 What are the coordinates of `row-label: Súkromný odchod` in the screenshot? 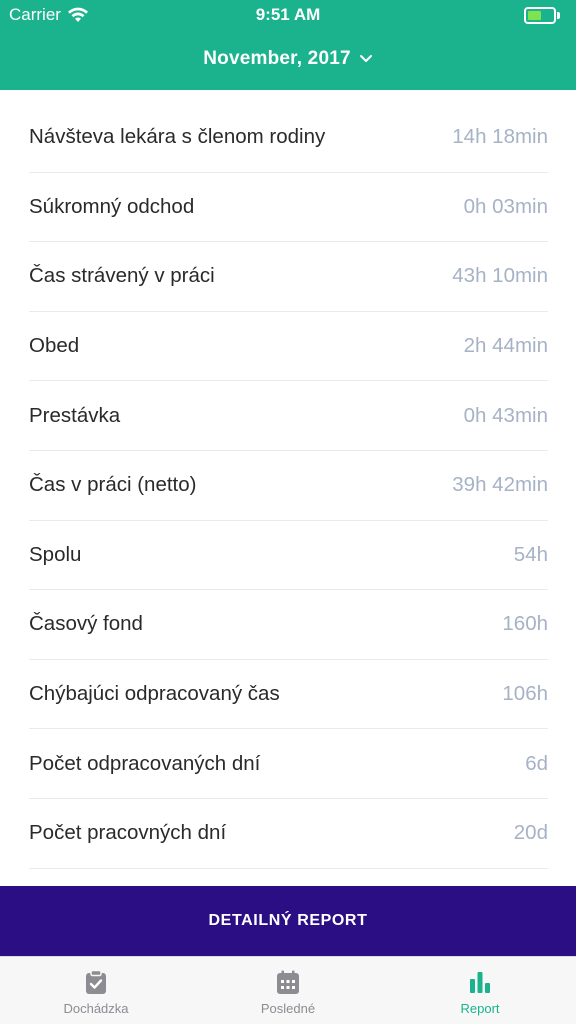 It's located at (112, 206).